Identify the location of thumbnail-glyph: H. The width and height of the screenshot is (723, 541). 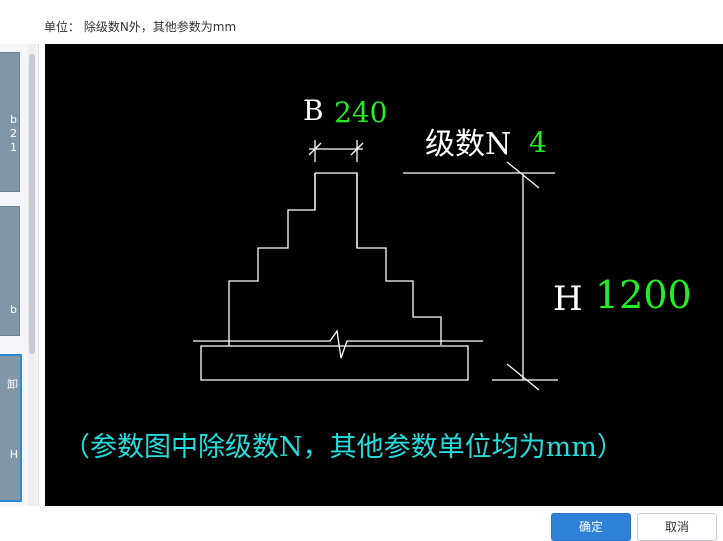
(13, 454).